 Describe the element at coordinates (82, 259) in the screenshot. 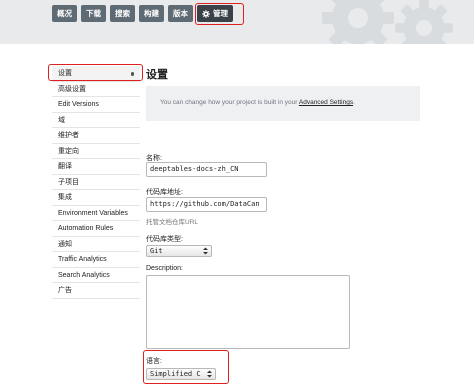

I see `sidebar-item-label: Traffic Analytics` at that location.